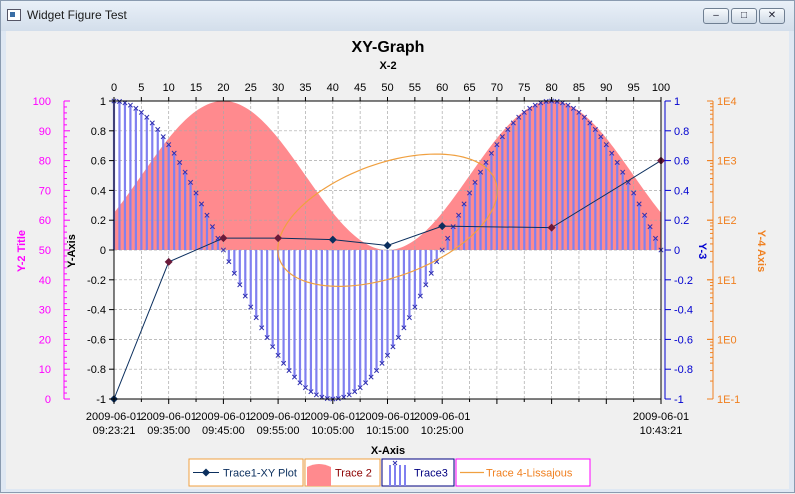  Describe the element at coordinates (727, 102) in the screenshot. I see `y4-tick-label: 1E4` at that location.